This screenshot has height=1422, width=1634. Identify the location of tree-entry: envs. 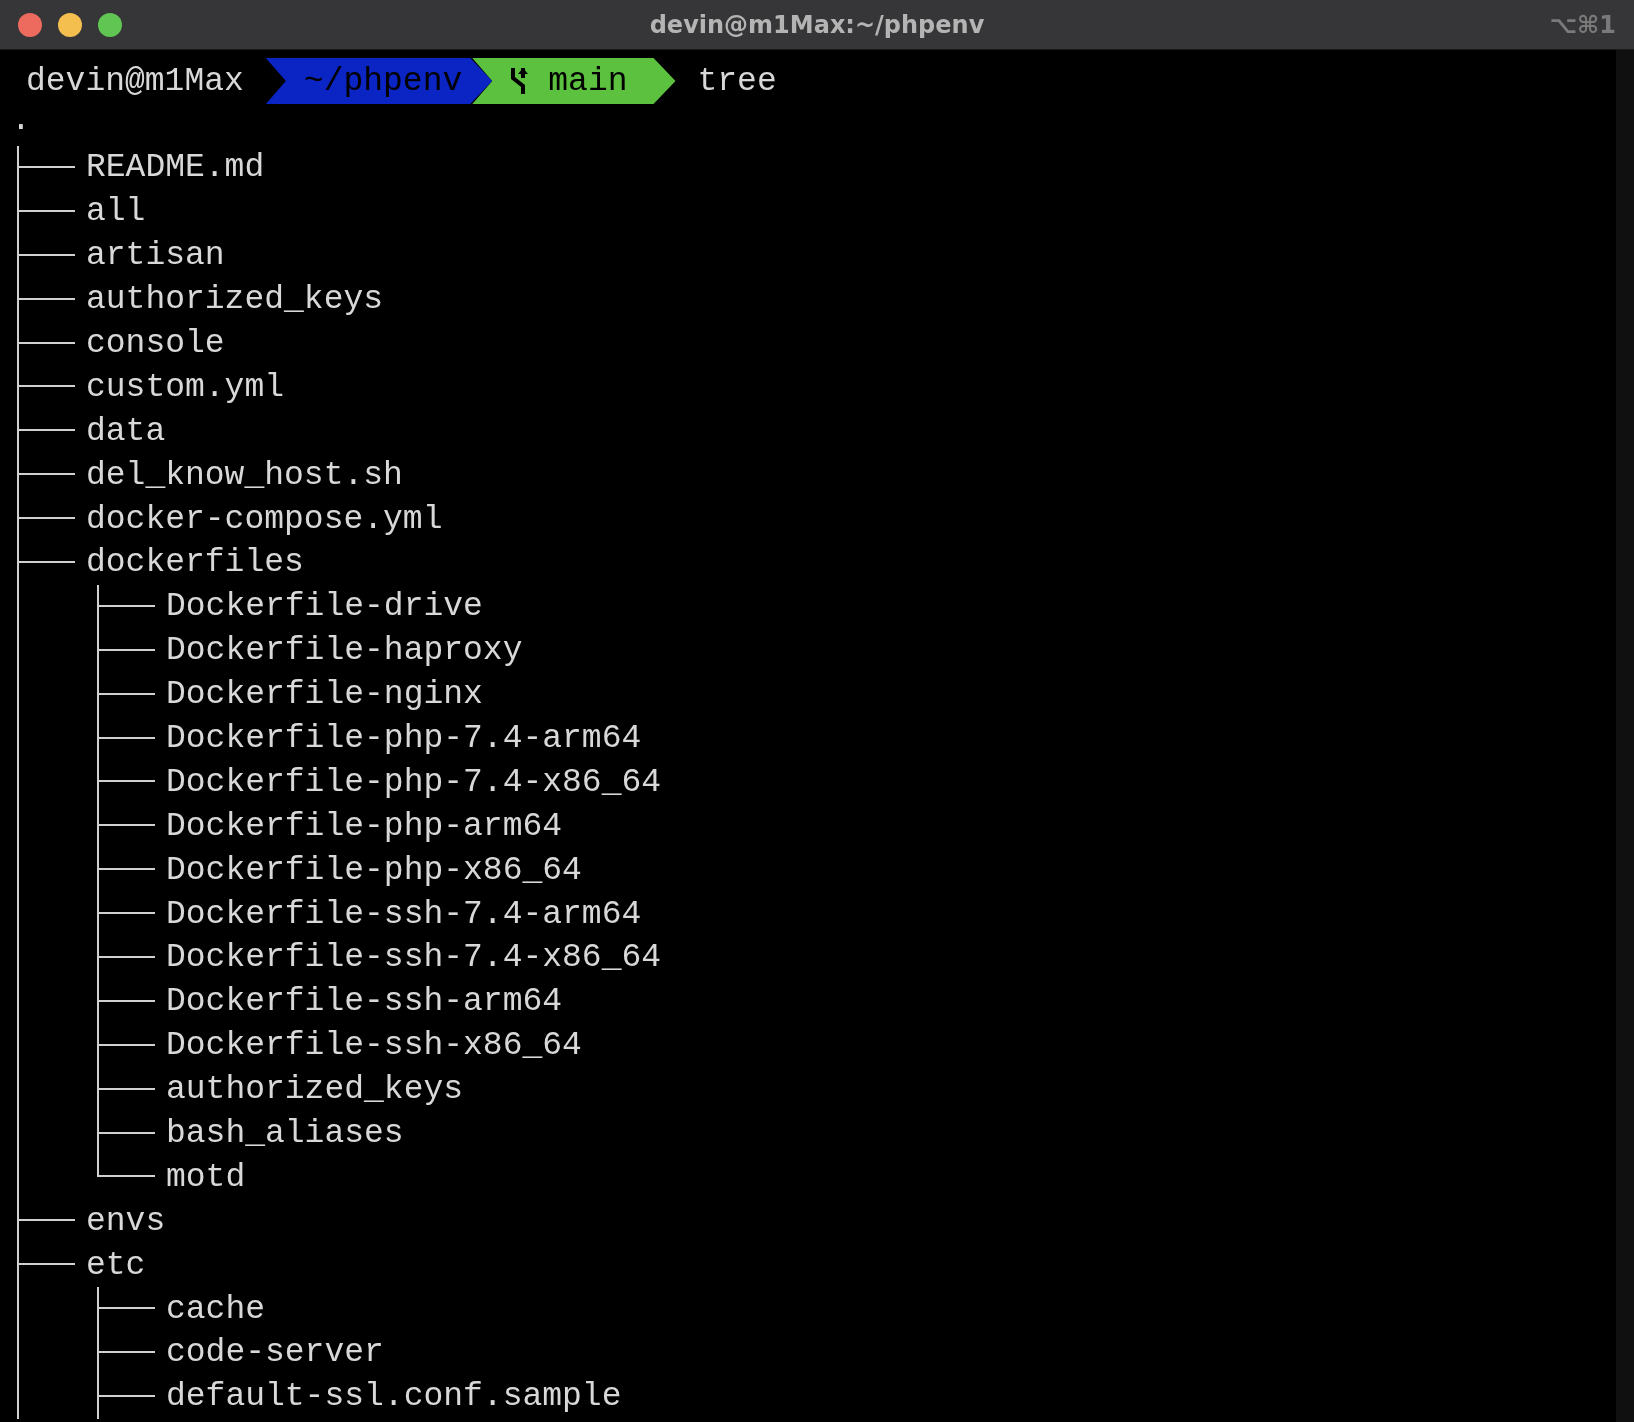
(126, 1221).